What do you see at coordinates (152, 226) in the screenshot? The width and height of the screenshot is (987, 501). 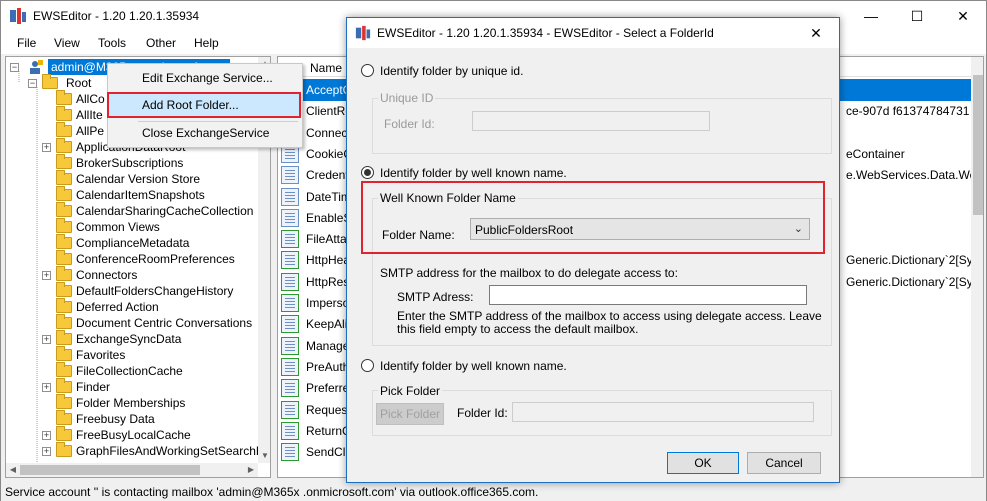 I see `tree-folder-node: Common Views` at bounding box center [152, 226].